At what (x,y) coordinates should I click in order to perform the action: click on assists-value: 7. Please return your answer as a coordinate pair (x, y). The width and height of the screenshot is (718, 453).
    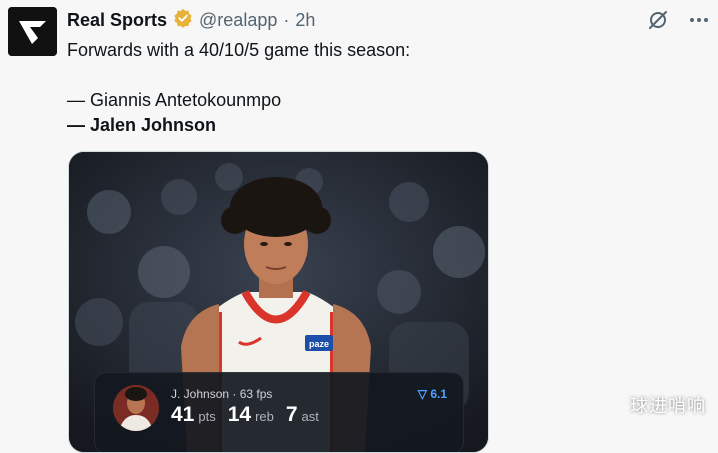
    Looking at the image, I should click on (291, 414).